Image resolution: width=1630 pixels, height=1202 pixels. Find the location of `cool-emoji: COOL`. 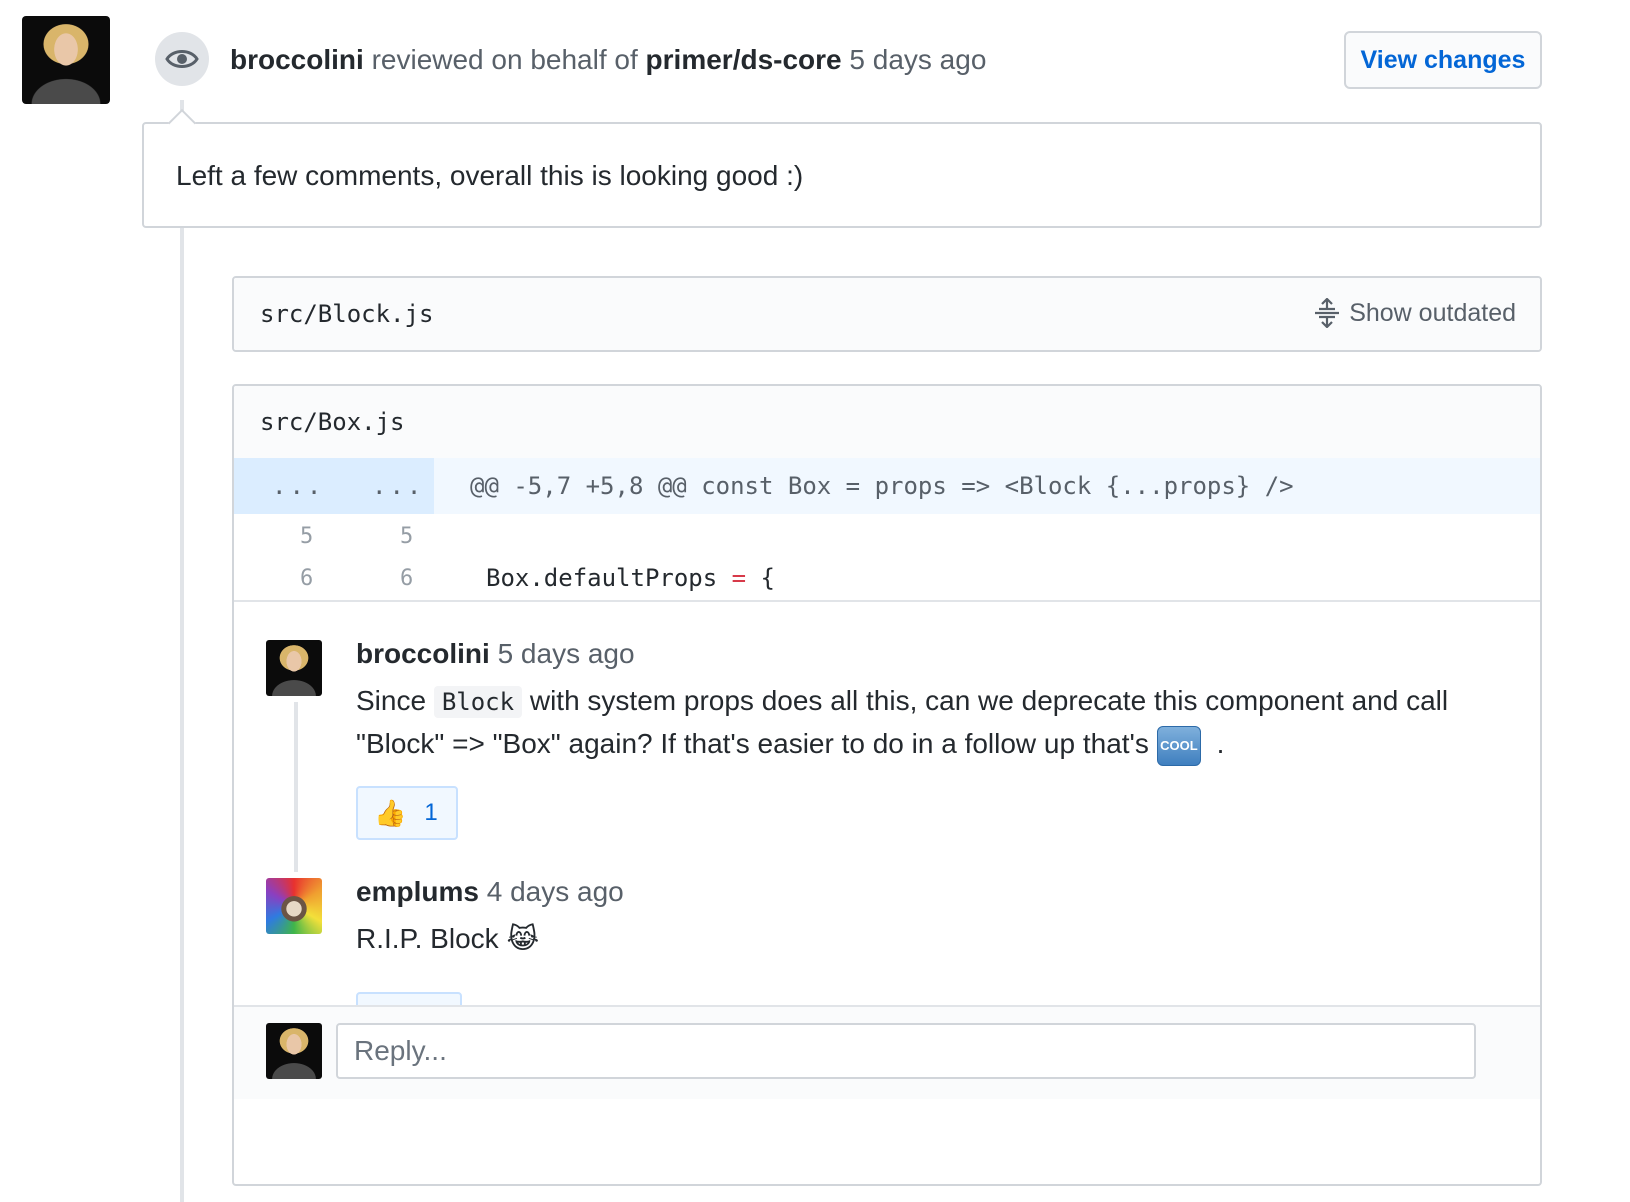

cool-emoji: COOL is located at coordinates (1178, 745).